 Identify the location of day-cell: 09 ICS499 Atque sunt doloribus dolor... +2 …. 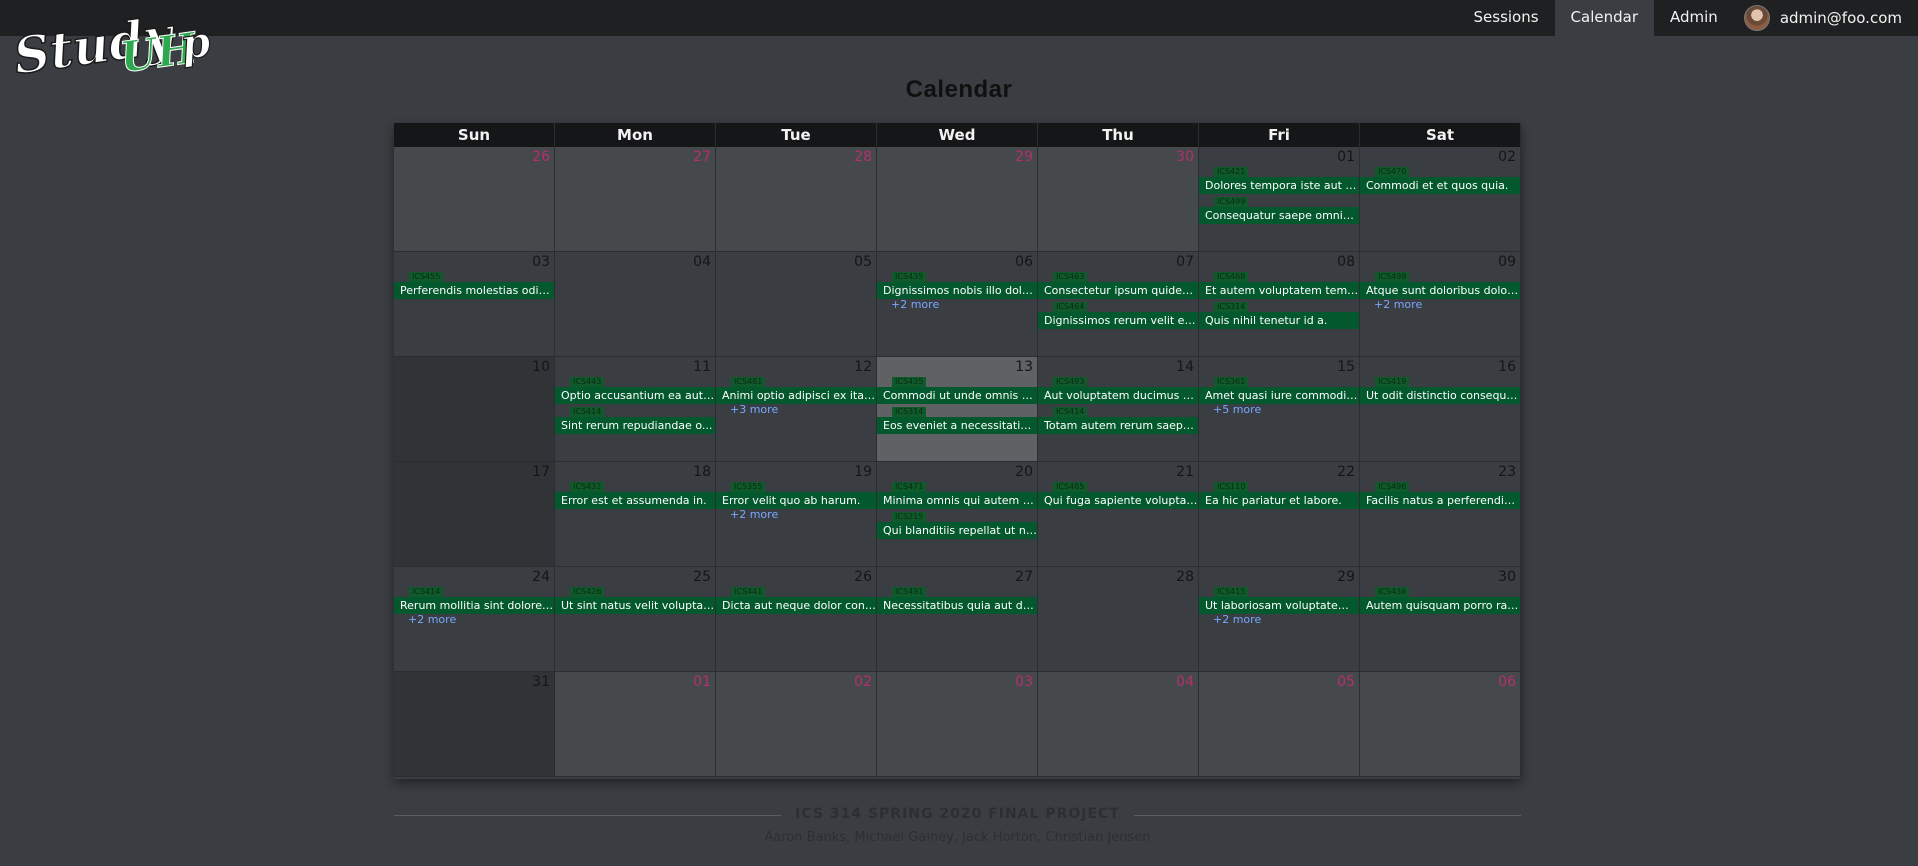
(1440, 304).